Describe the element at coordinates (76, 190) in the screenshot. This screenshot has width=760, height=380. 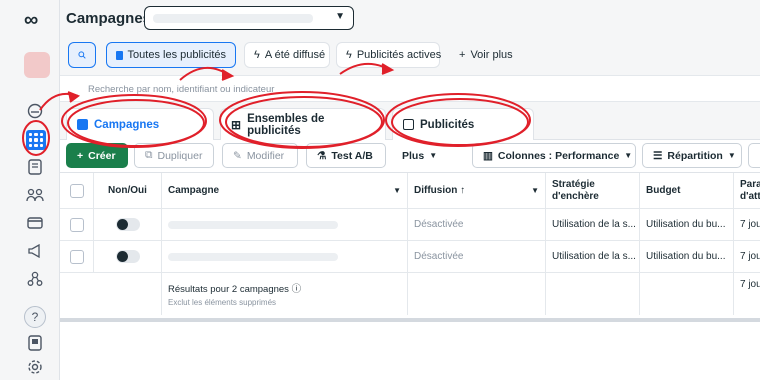
I see `select-all-checkbox` at that location.